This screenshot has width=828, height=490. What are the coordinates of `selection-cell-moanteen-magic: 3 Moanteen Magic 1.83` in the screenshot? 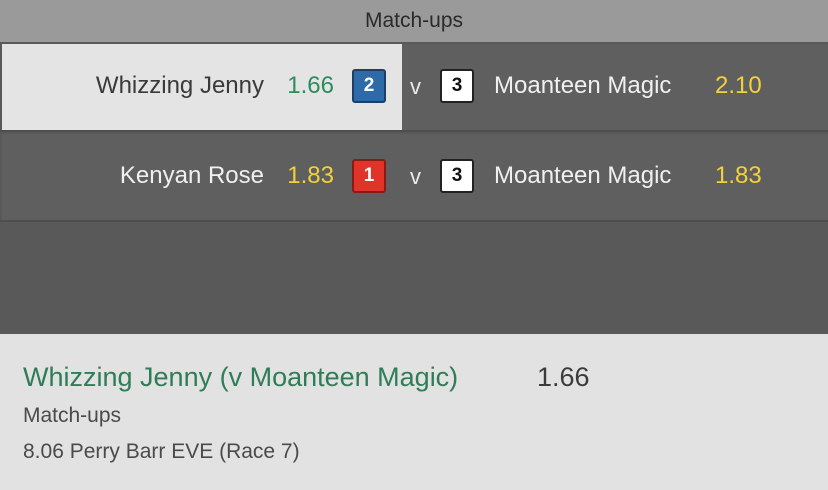 It's located at (615, 177).